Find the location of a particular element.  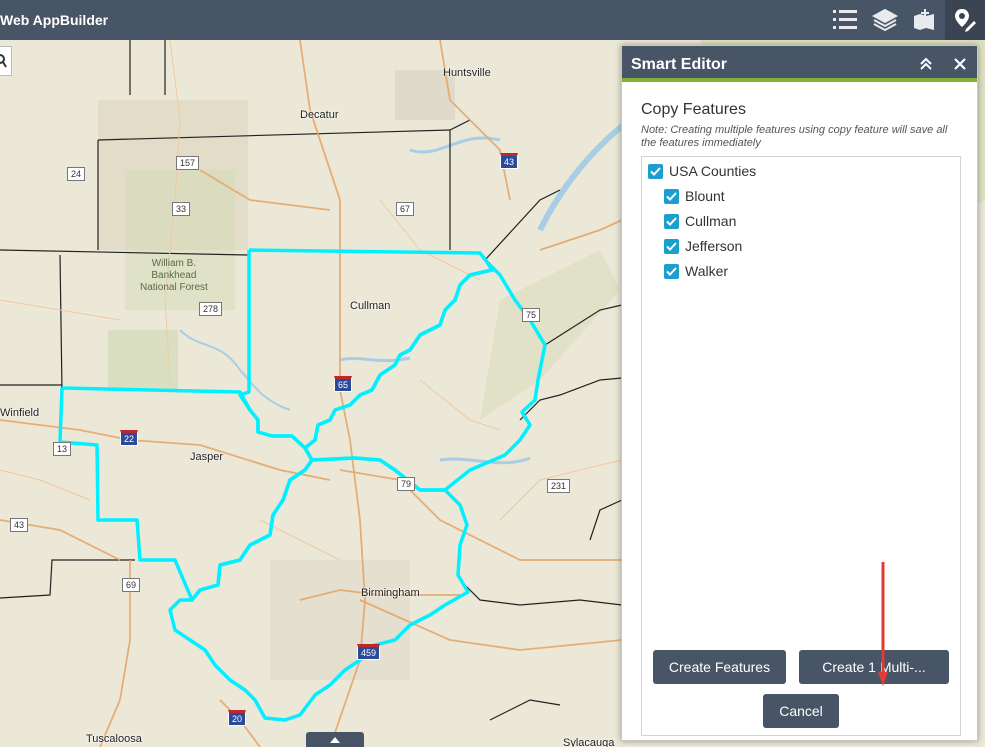

copy-features-title: Copy Features is located at coordinates (693, 109).